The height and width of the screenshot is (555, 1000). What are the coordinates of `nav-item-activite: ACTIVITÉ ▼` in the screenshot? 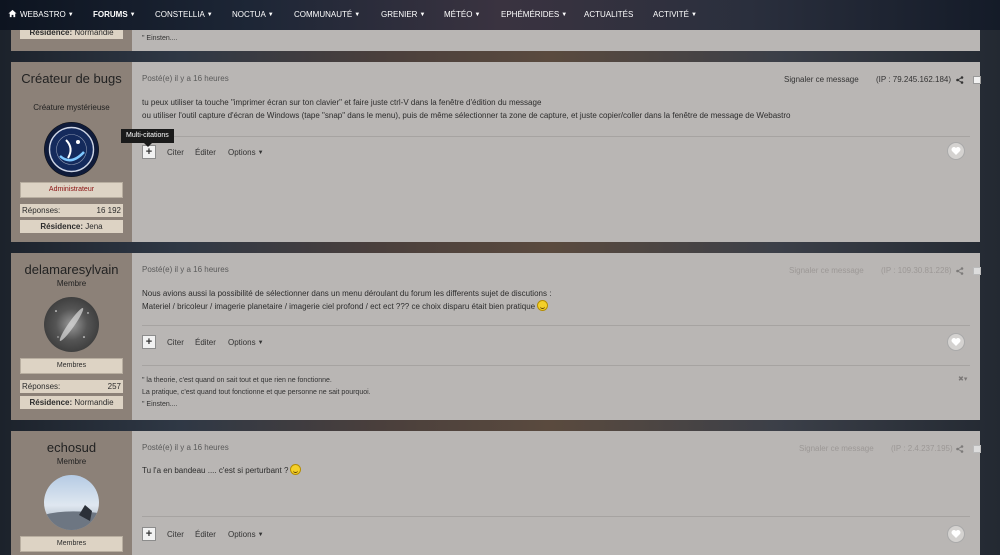 It's located at (675, 15).